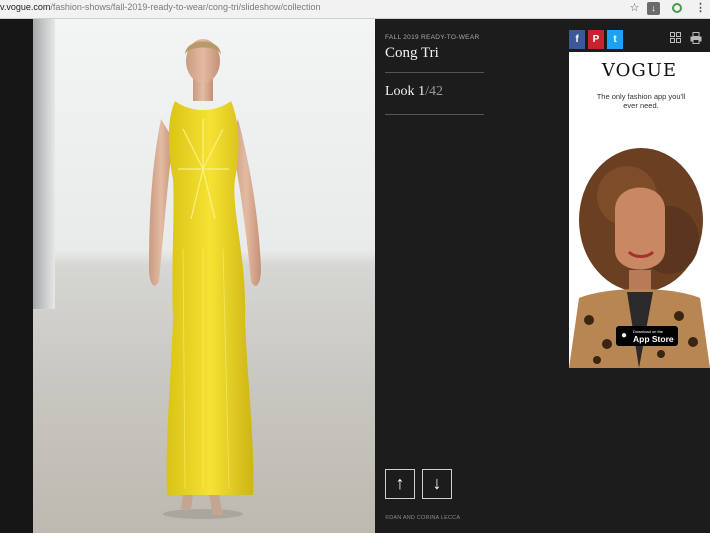 The height and width of the screenshot is (533, 710). What do you see at coordinates (432, 37) in the screenshot?
I see `season-label: FALL 2019 READY-TO-WEAR` at bounding box center [432, 37].